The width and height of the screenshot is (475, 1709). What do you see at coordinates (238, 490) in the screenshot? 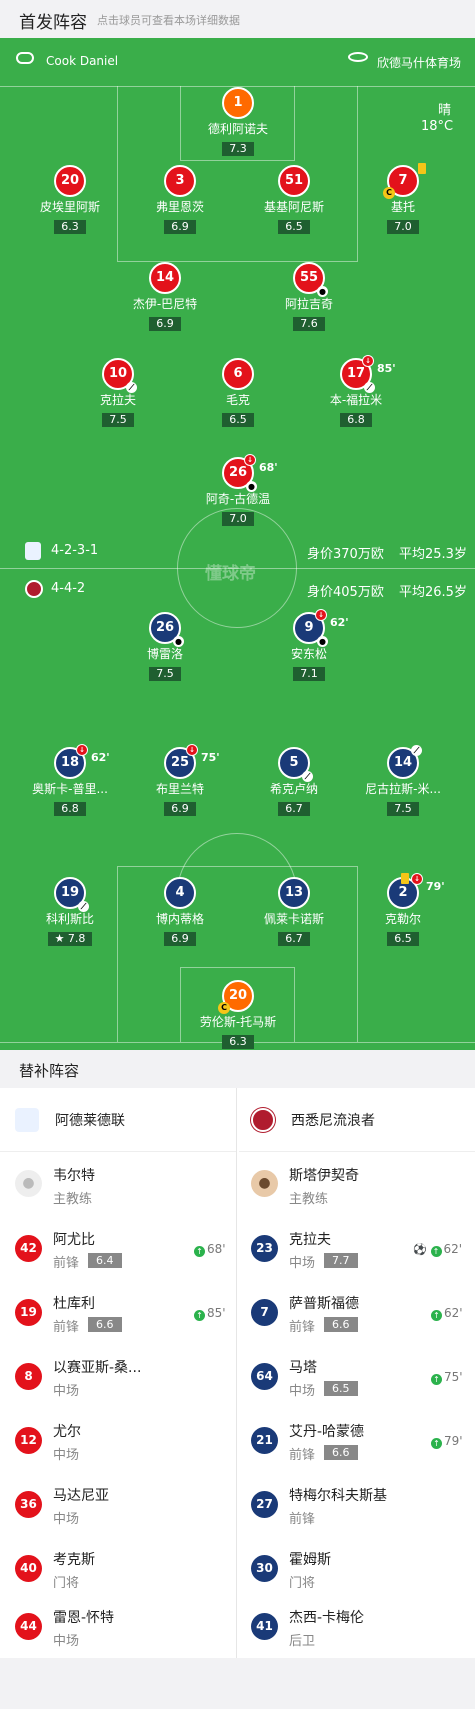
I see `home-player-st: 26 ↓ ● 68' 阿奇-古德温 7.0` at bounding box center [238, 490].